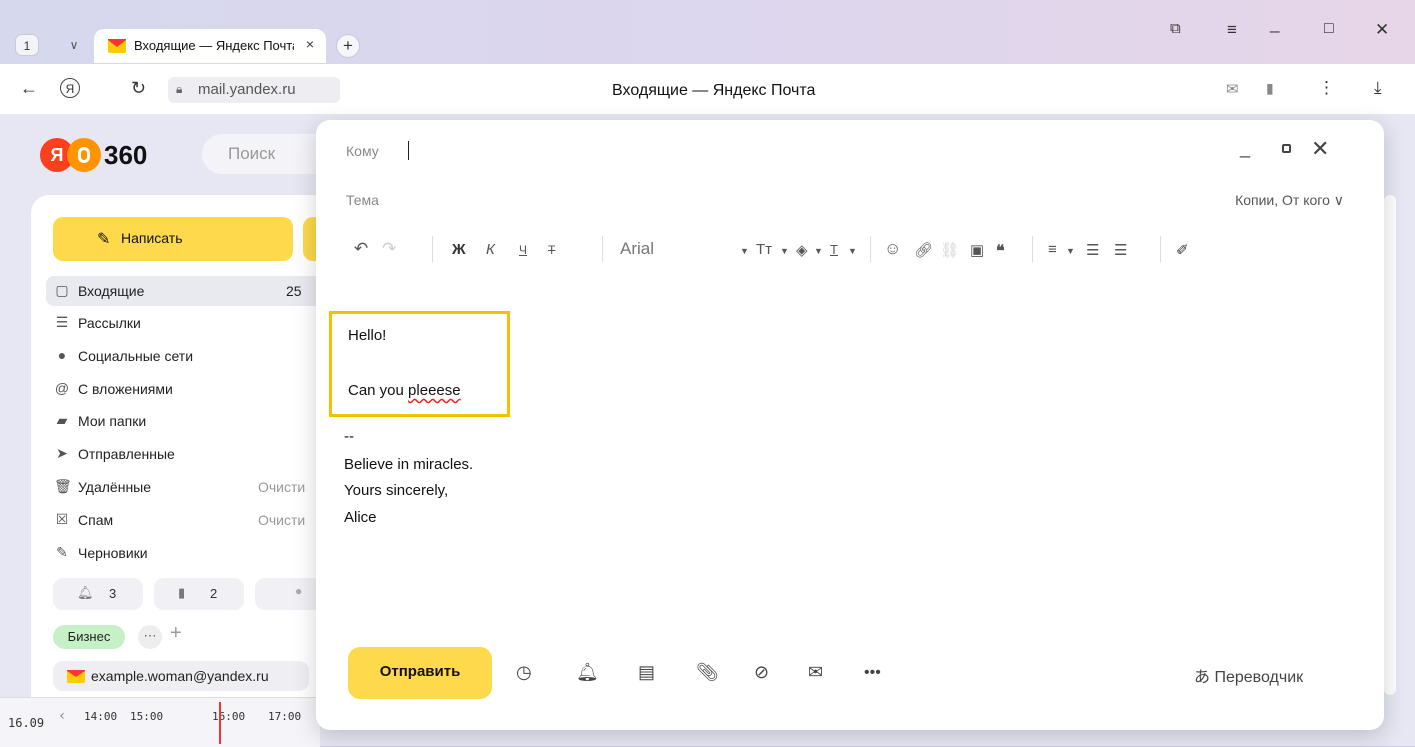  What do you see at coordinates (1052, 249) in the screenshot?
I see `align-icon: ≡` at bounding box center [1052, 249].